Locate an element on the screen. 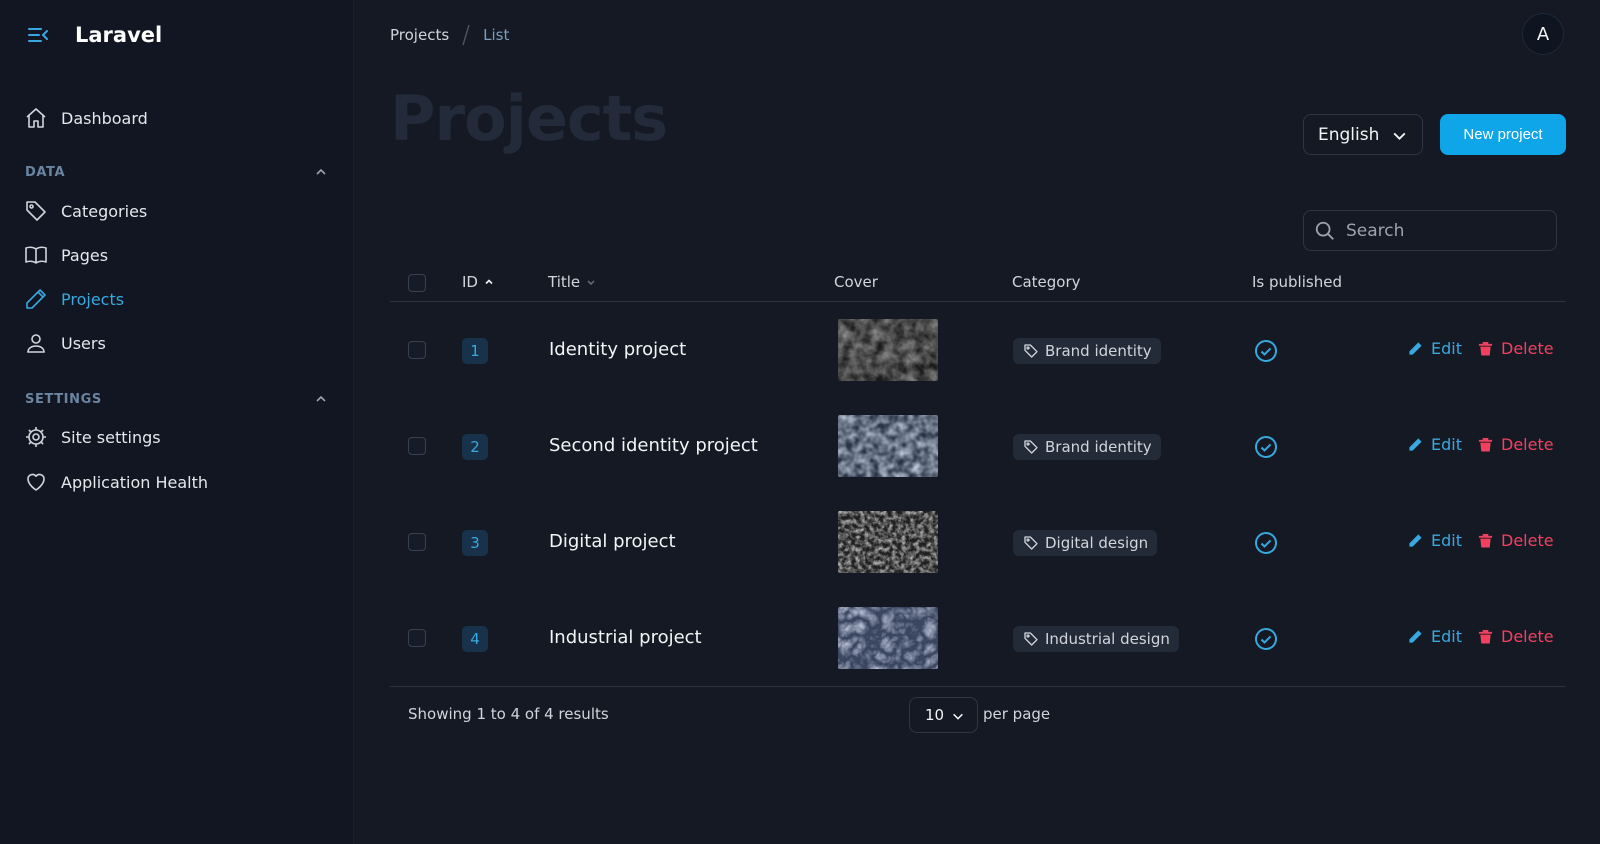 The width and height of the screenshot is (1600, 844). sidebar-item-label: Application Health is located at coordinates (135, 482).